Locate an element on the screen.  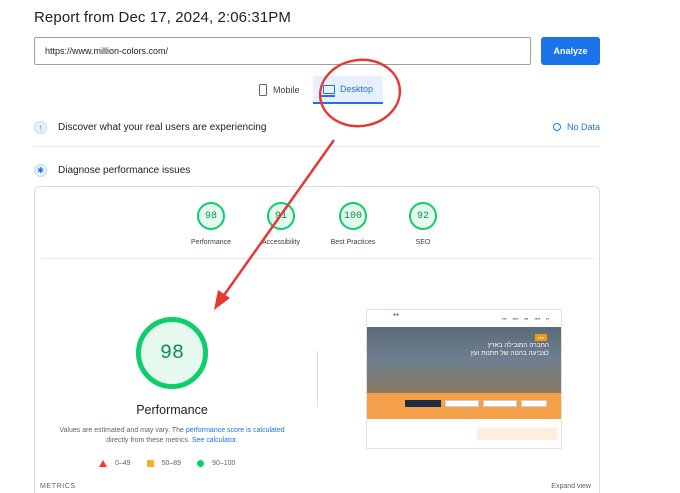
phone-icon is located at coordinates (263, 90).